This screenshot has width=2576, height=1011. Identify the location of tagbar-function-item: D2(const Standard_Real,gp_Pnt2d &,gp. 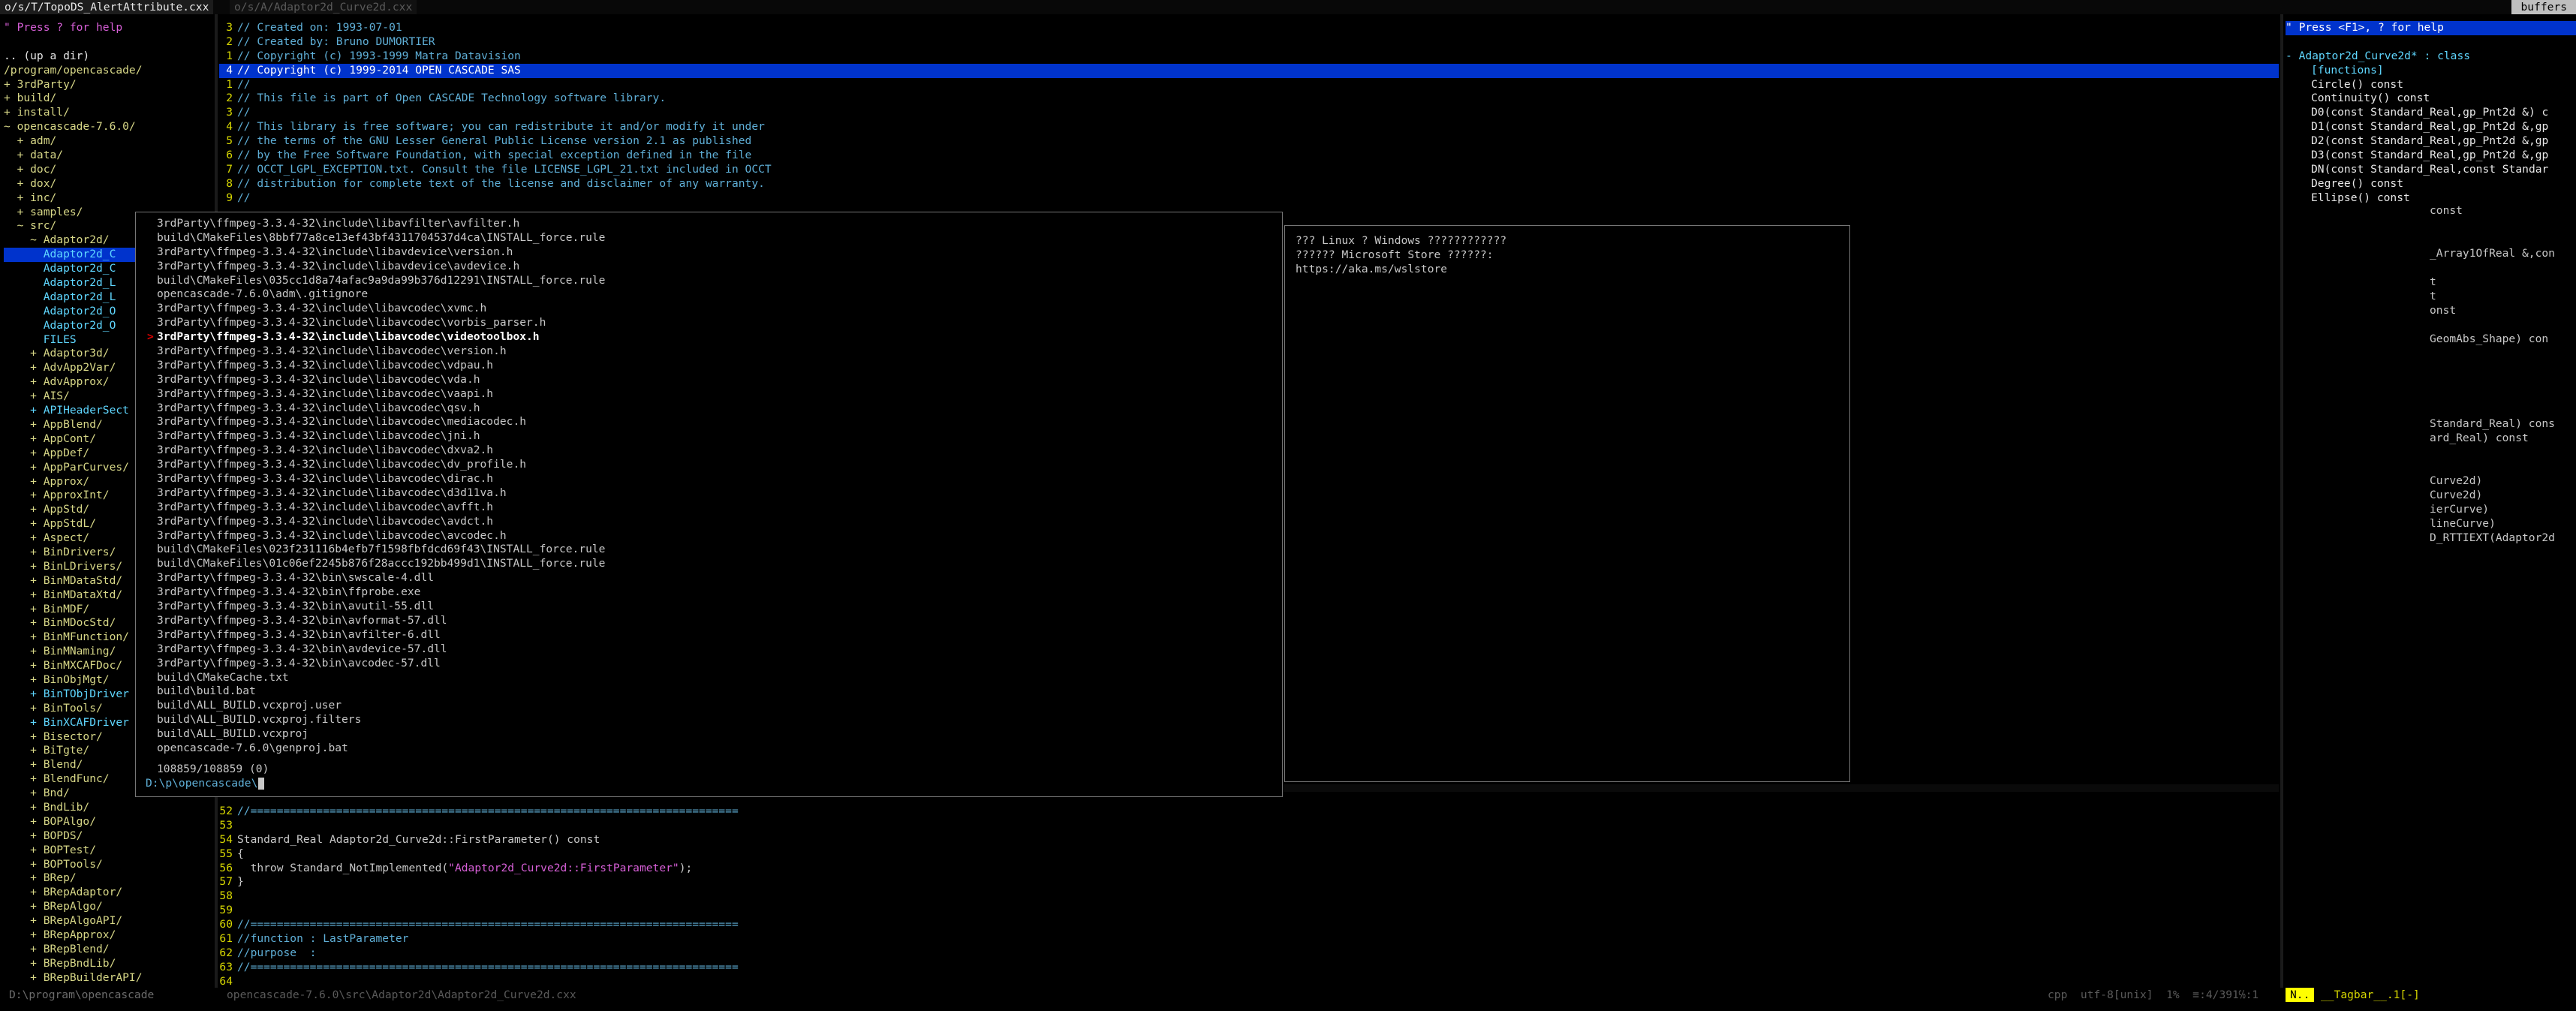
(2431, 141).